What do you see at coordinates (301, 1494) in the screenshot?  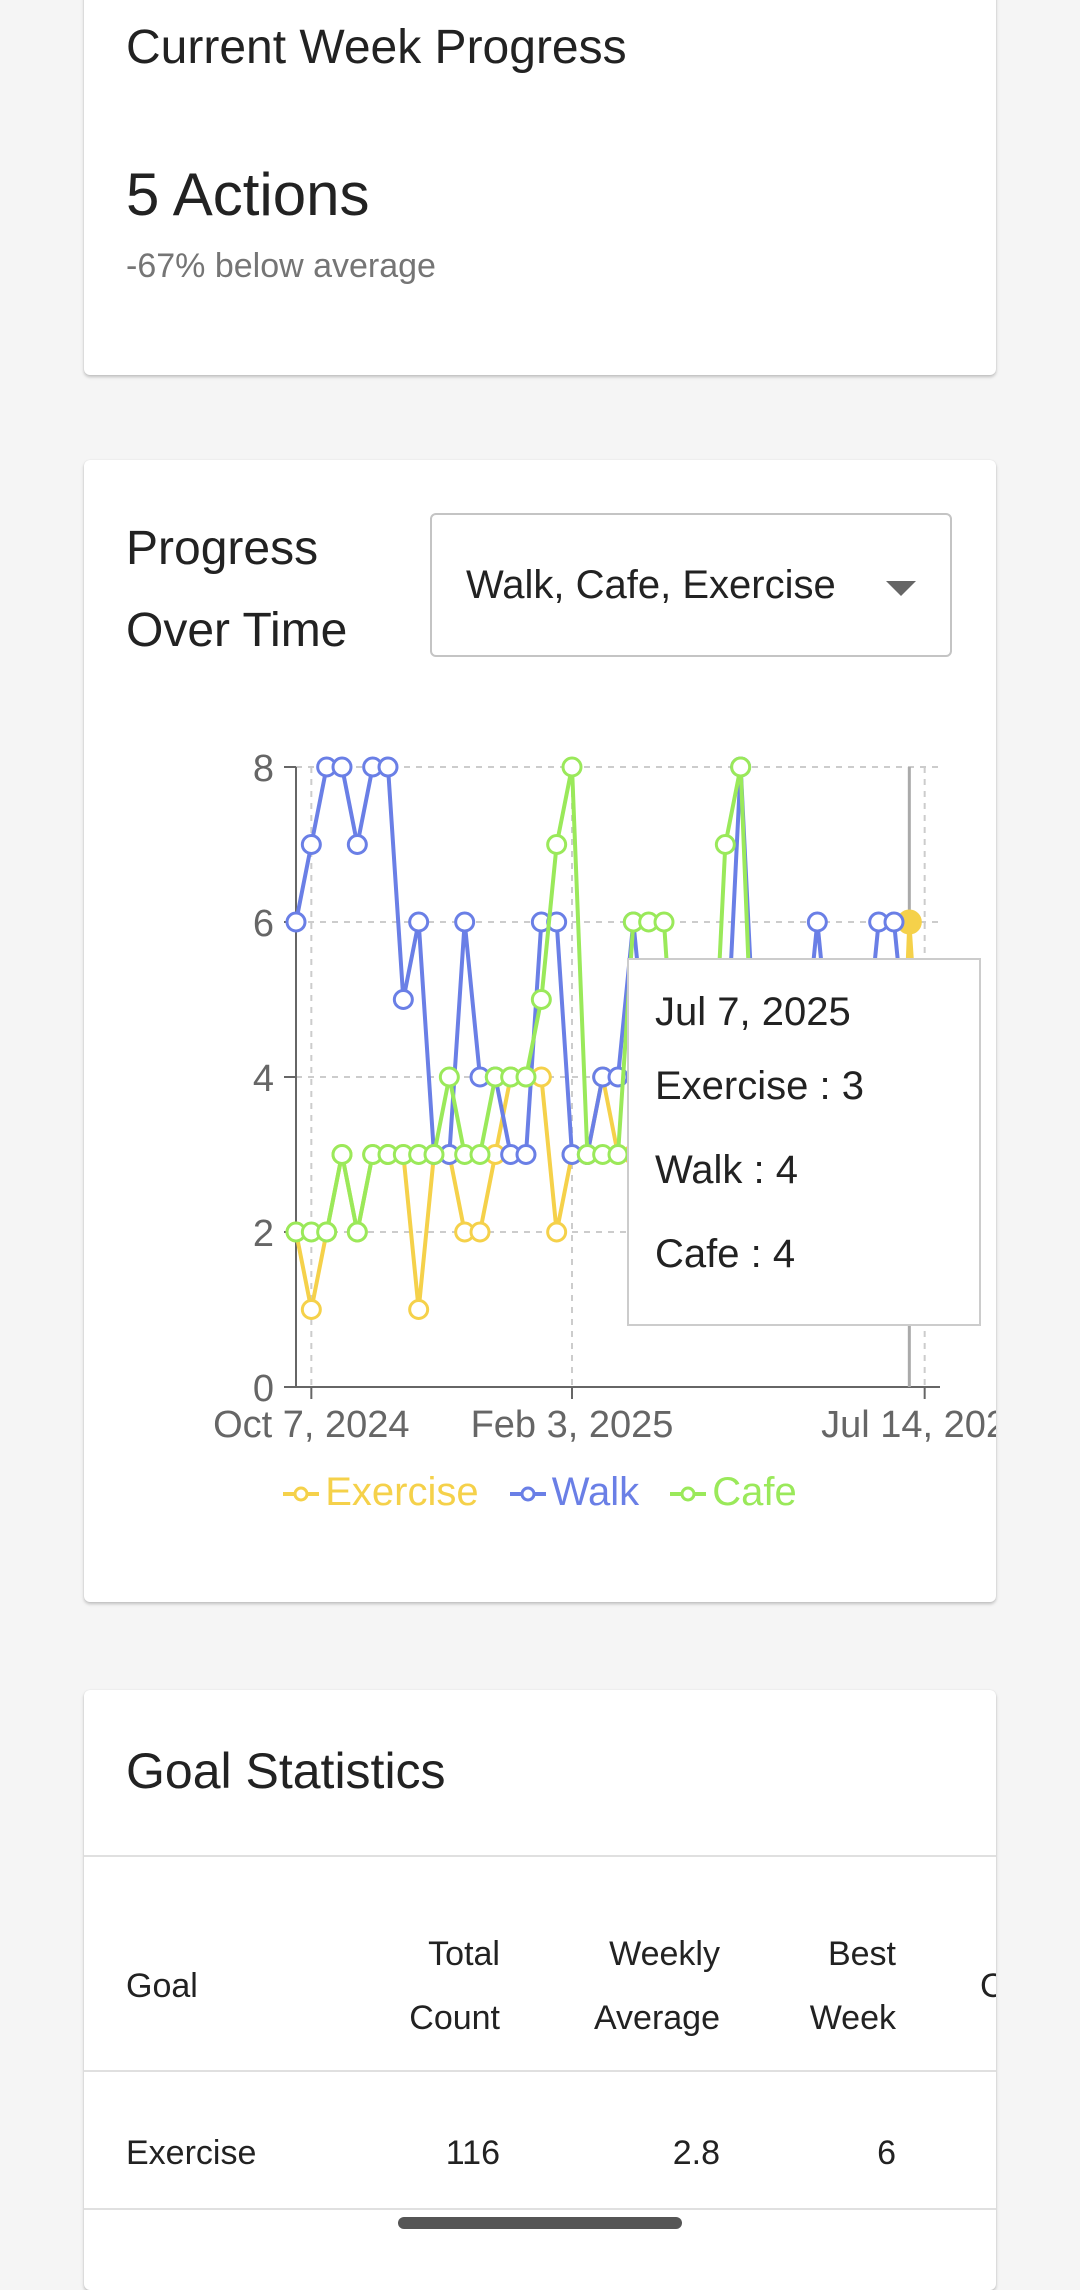 I see `legend-exercise-marker-icon` at bounding box center [301, 1494].